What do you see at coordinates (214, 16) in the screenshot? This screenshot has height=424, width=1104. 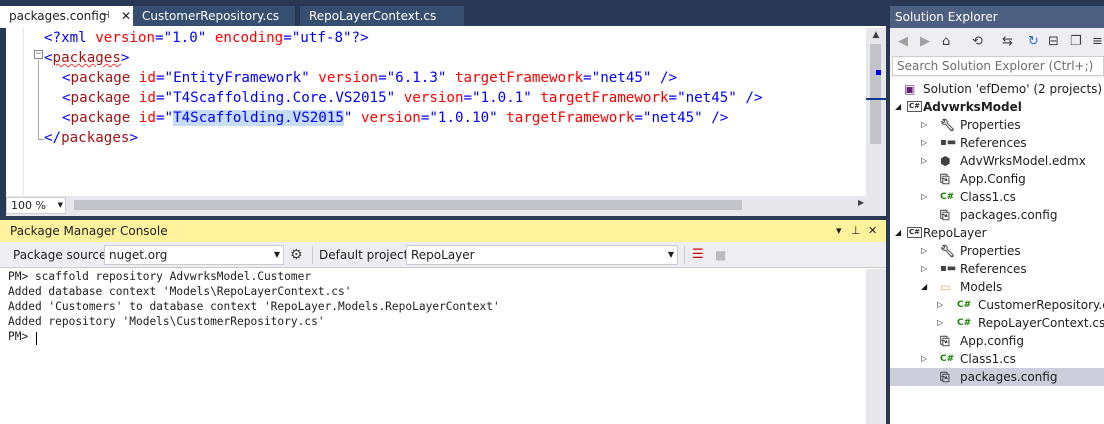 I see `tab-customer-repository: CustomerRepository.cs` at bounding box center [214, 16].